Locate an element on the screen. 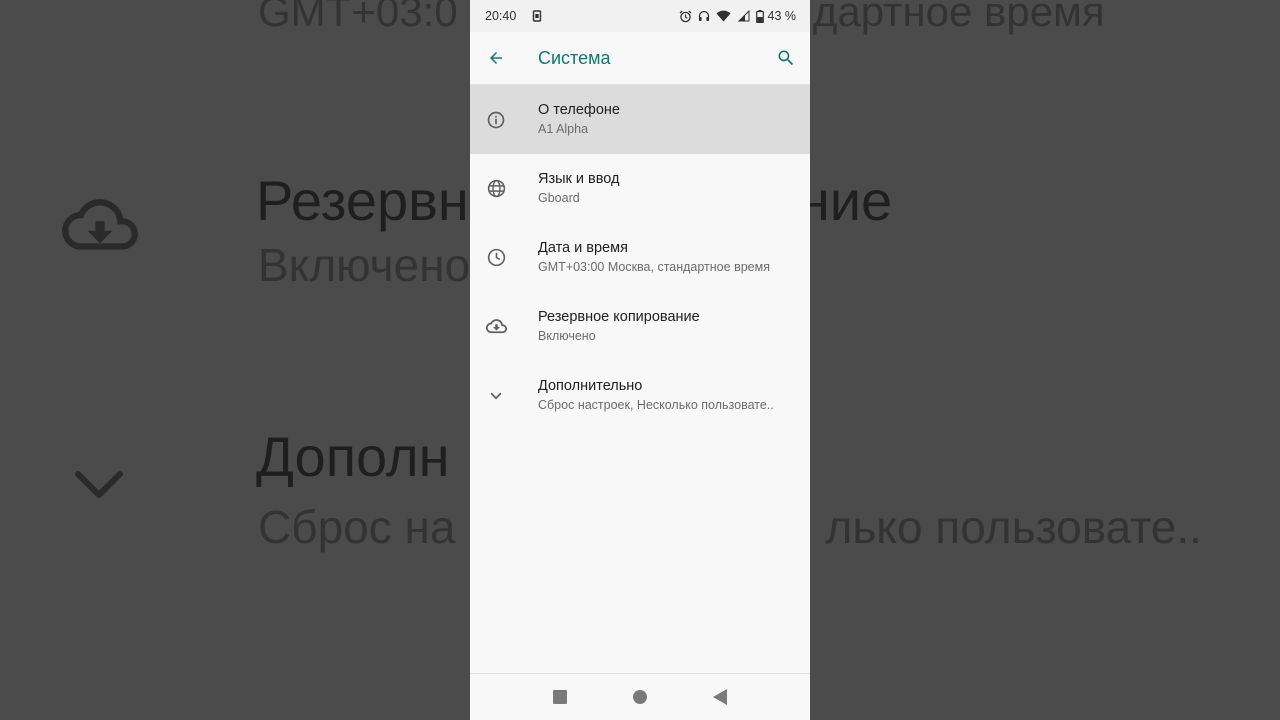 This screenshot has height=720, width=1280. circle-icon is located at coordinates (640, 697).